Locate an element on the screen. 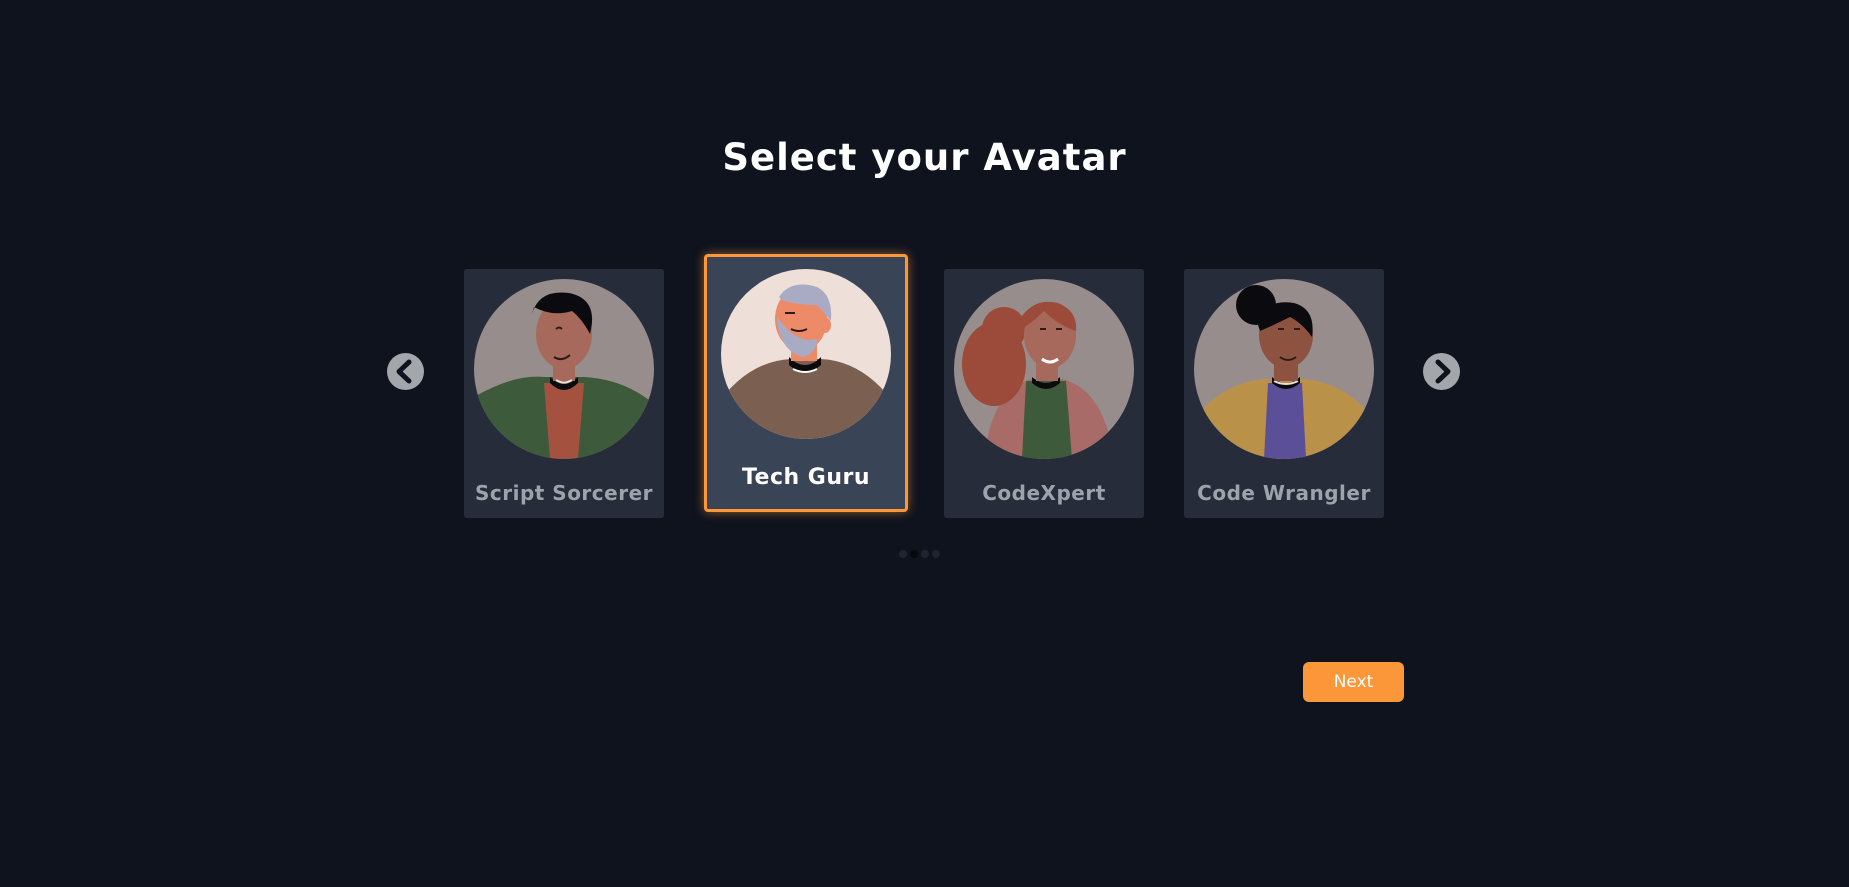 The image size is (1849, 887). avatar-card-label: Code Wrangler is located at coordinates (1284, 493).